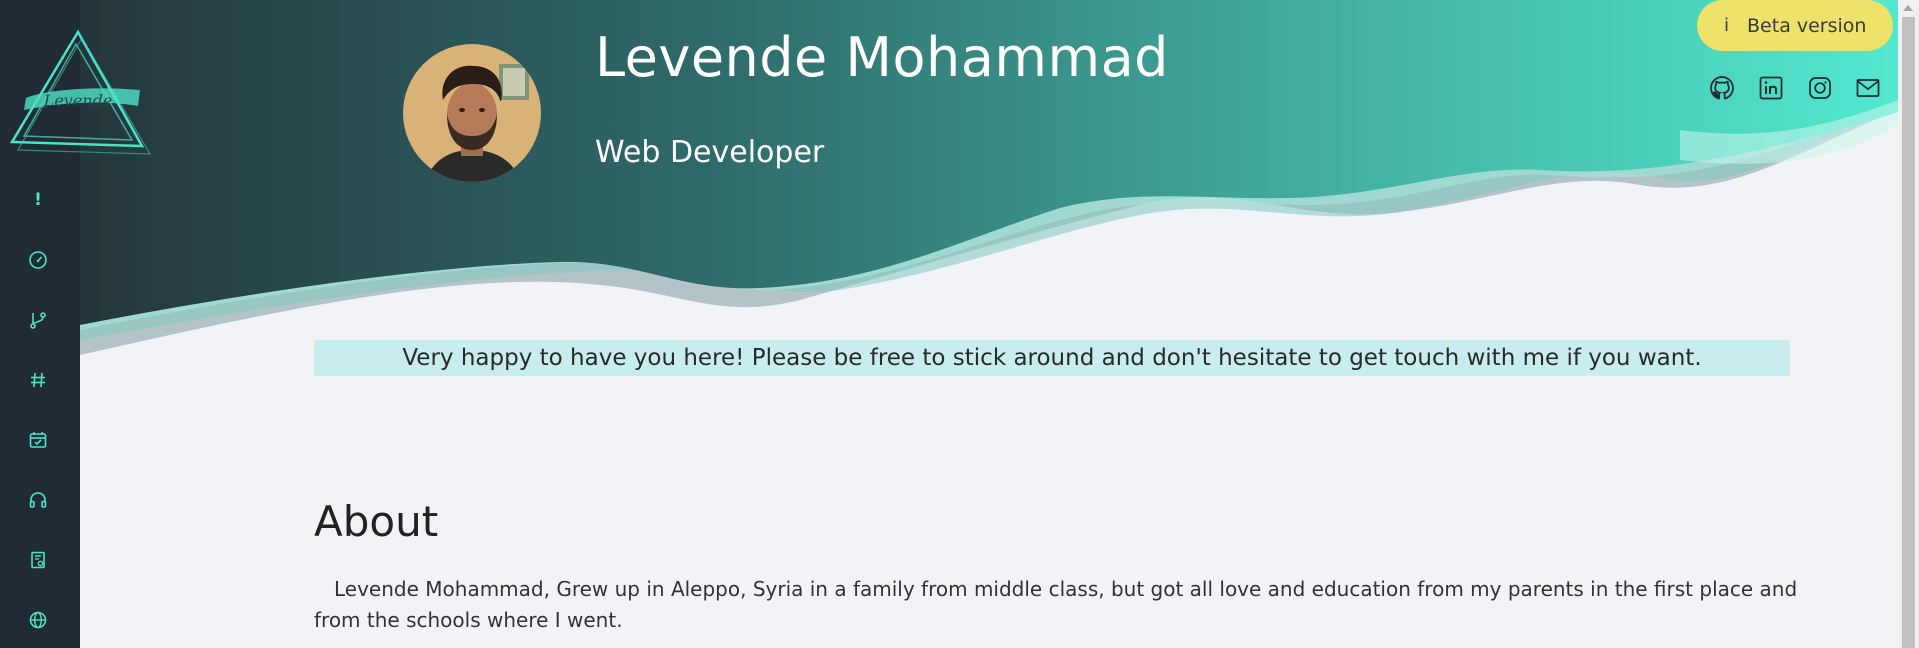 The image size is (1919, 648). I want to click on logo-icon: Levende, so click(78, 98).